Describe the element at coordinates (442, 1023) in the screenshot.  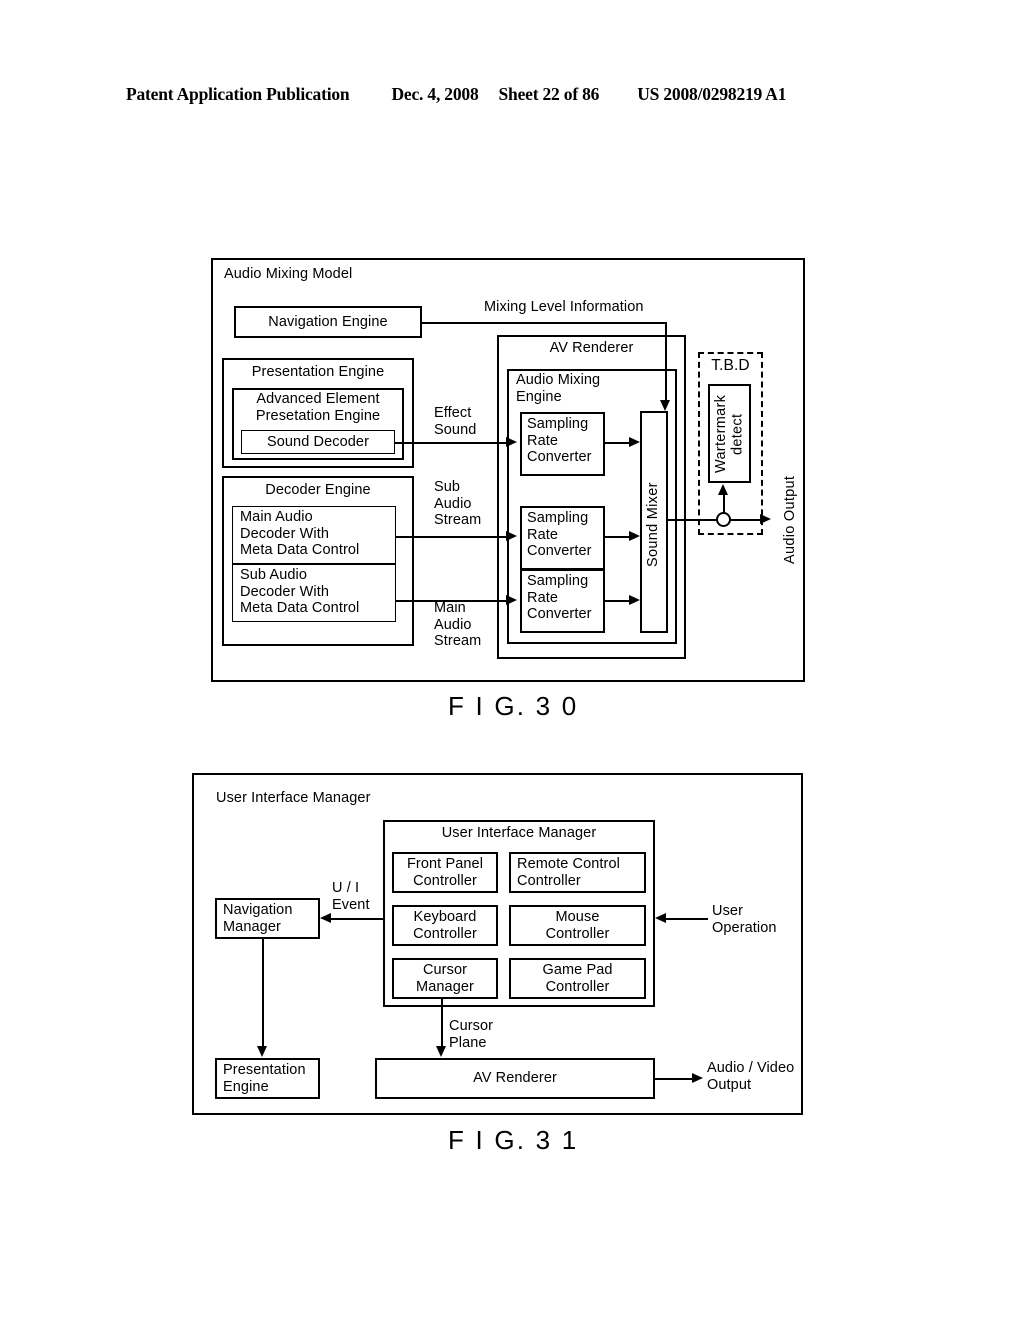
I see `fig31-conn-cursormanager-to-avrenderer` at that location.